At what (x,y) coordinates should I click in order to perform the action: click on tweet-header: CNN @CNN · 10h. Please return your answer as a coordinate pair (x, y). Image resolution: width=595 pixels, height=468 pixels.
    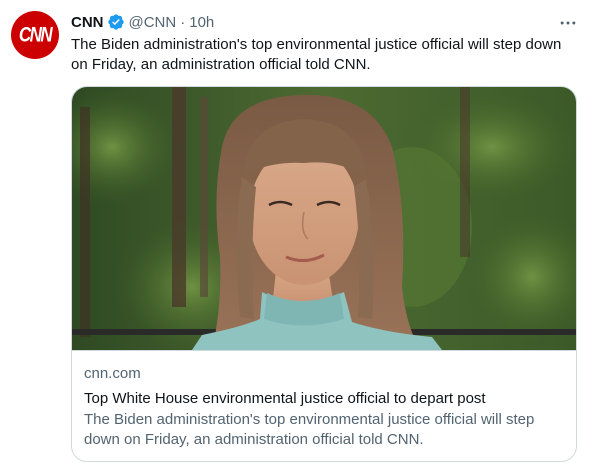
    Looking at the image, I should click on (142, 22).